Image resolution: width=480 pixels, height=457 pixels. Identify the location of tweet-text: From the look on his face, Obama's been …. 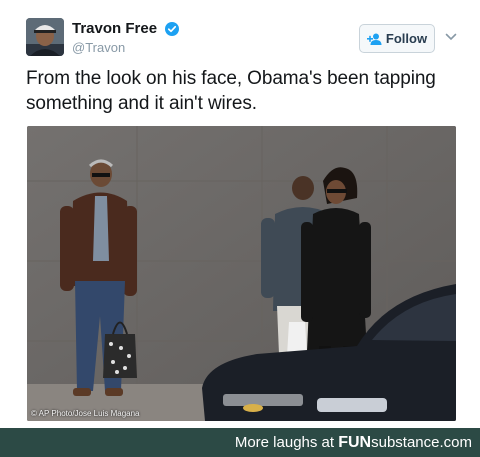
(231, 91).